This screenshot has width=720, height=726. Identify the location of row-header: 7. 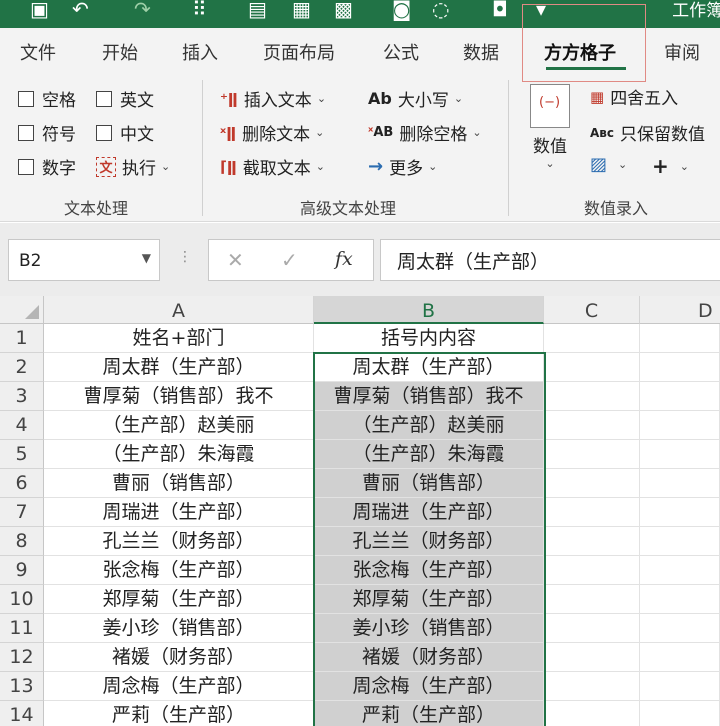
(22, 512).